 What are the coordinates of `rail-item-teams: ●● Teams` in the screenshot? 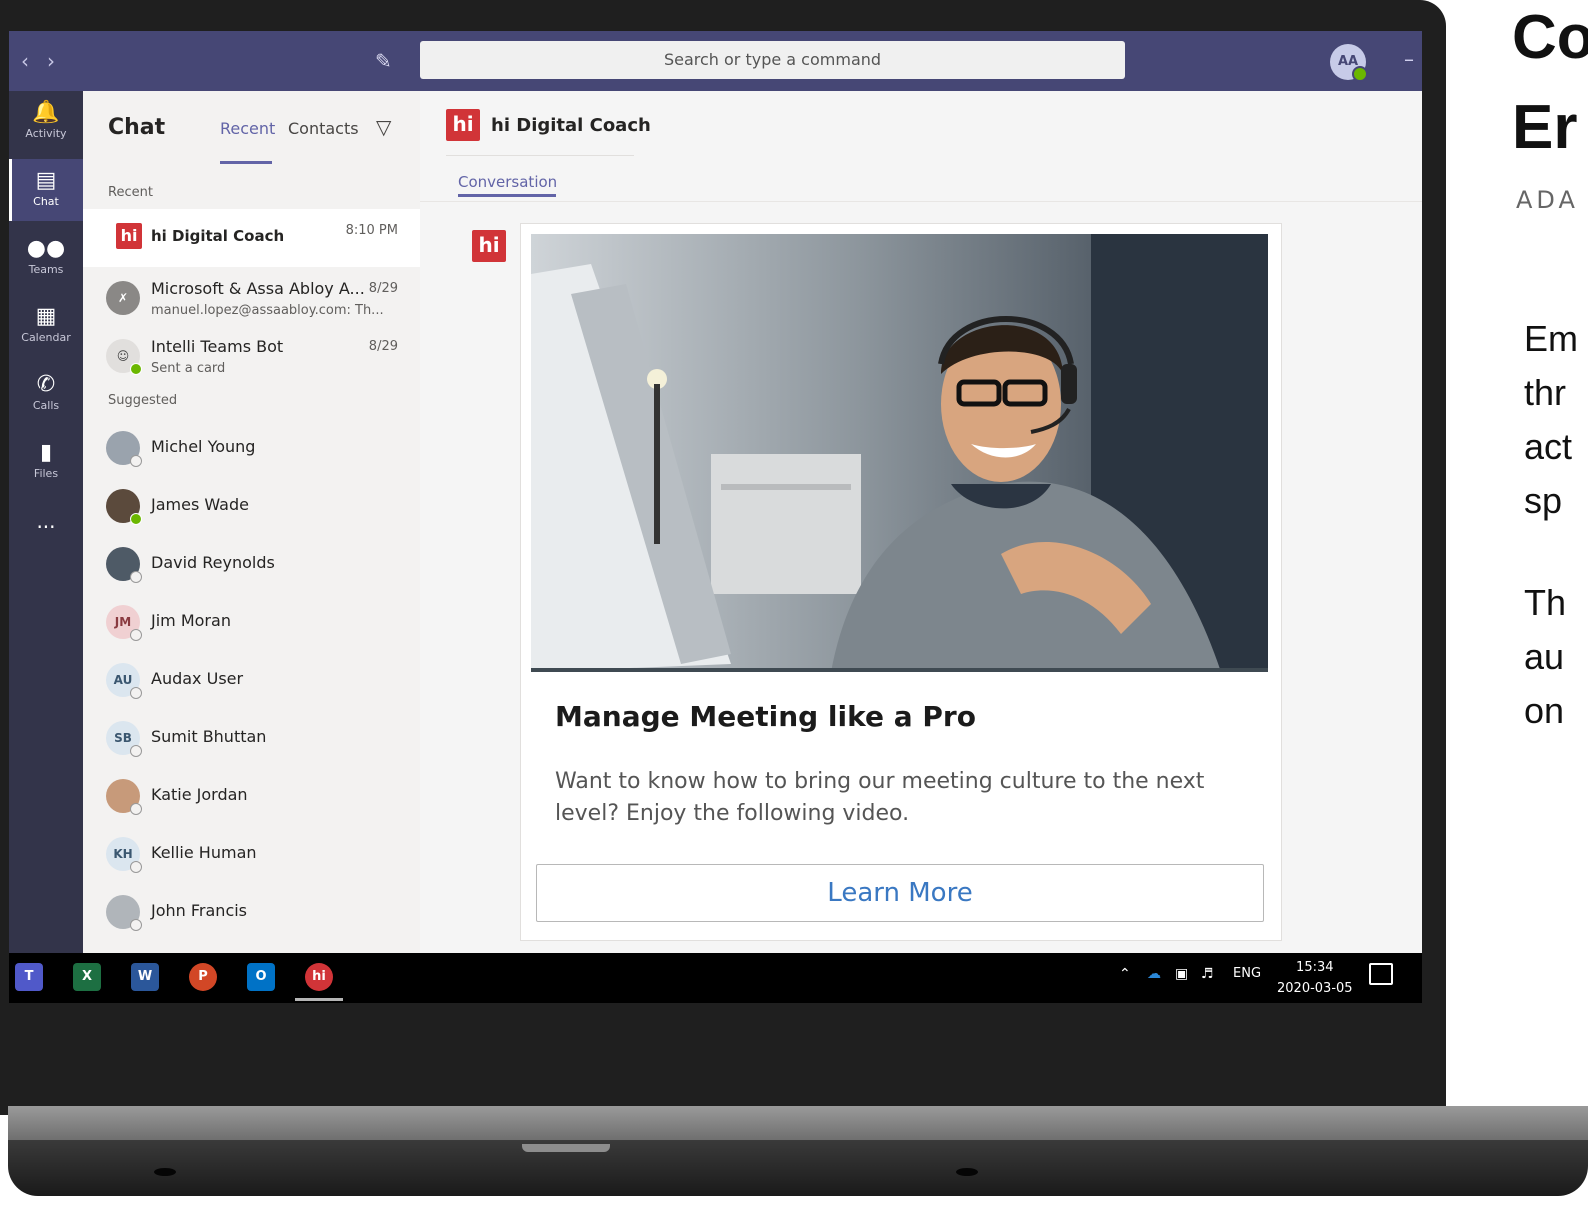 It's located at (46, 258).